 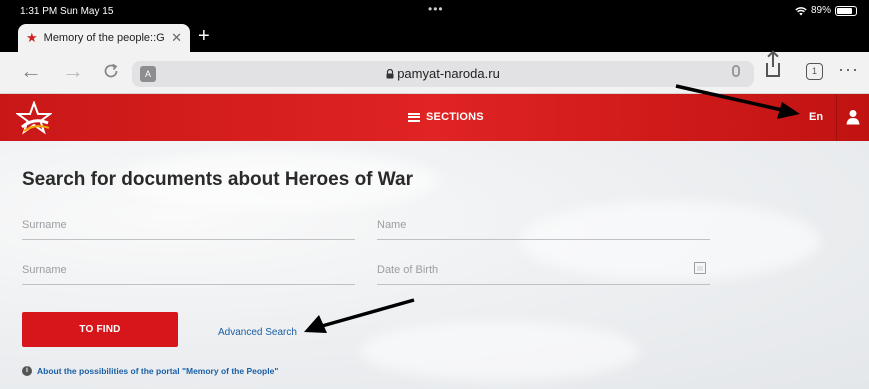 What do you see at coordinates (434, 37) in the screenshot?
I see `tab-strip: ★ Memory of the people::G ✕ +` at bounding box center [434, 37].